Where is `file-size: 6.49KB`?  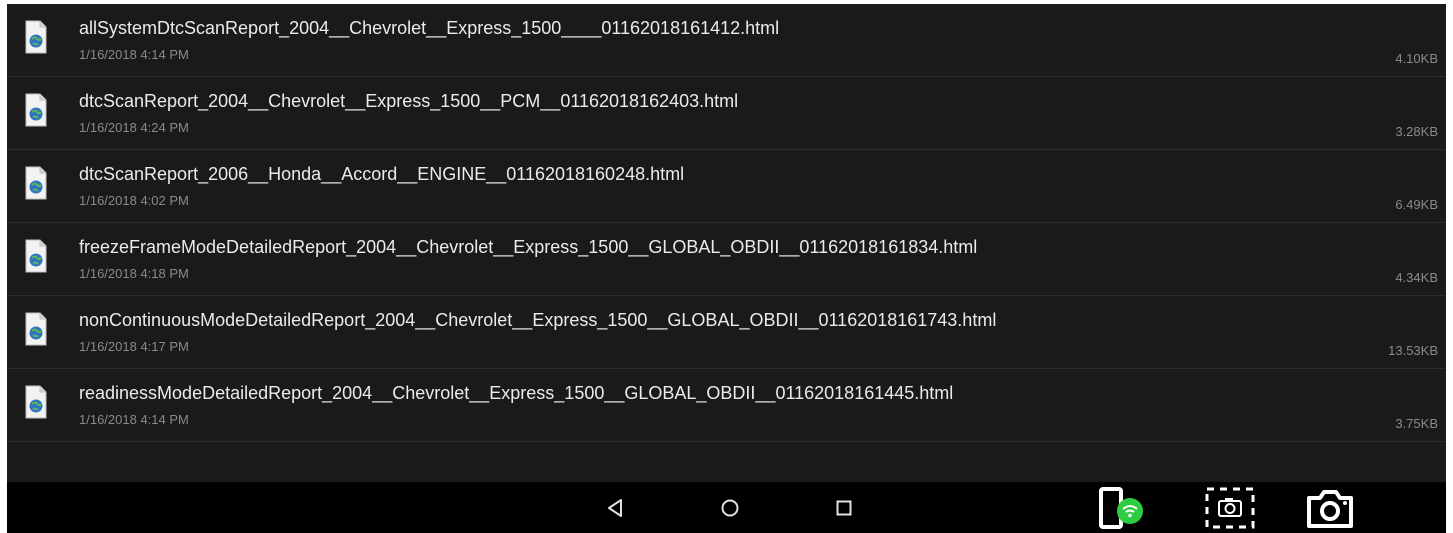 file-size: 6.49KB is located at coordinates (1416, 204).